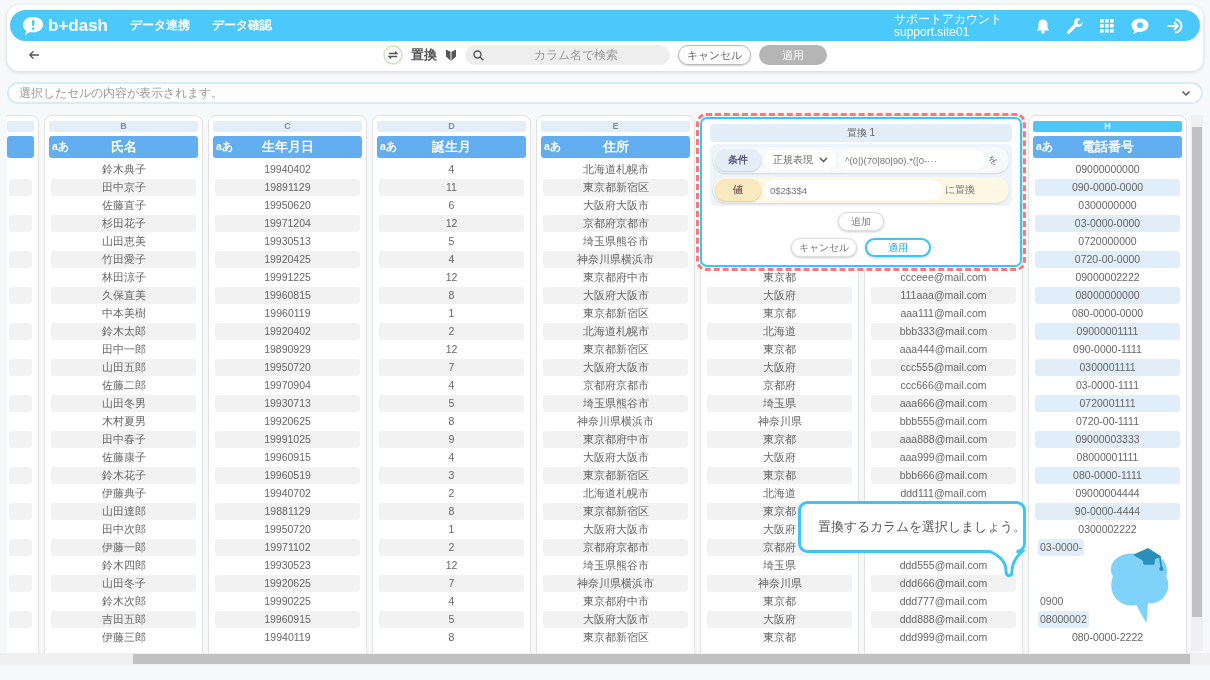  I want to click on table-cell: 03-0000-0000, so click(1107, 223).